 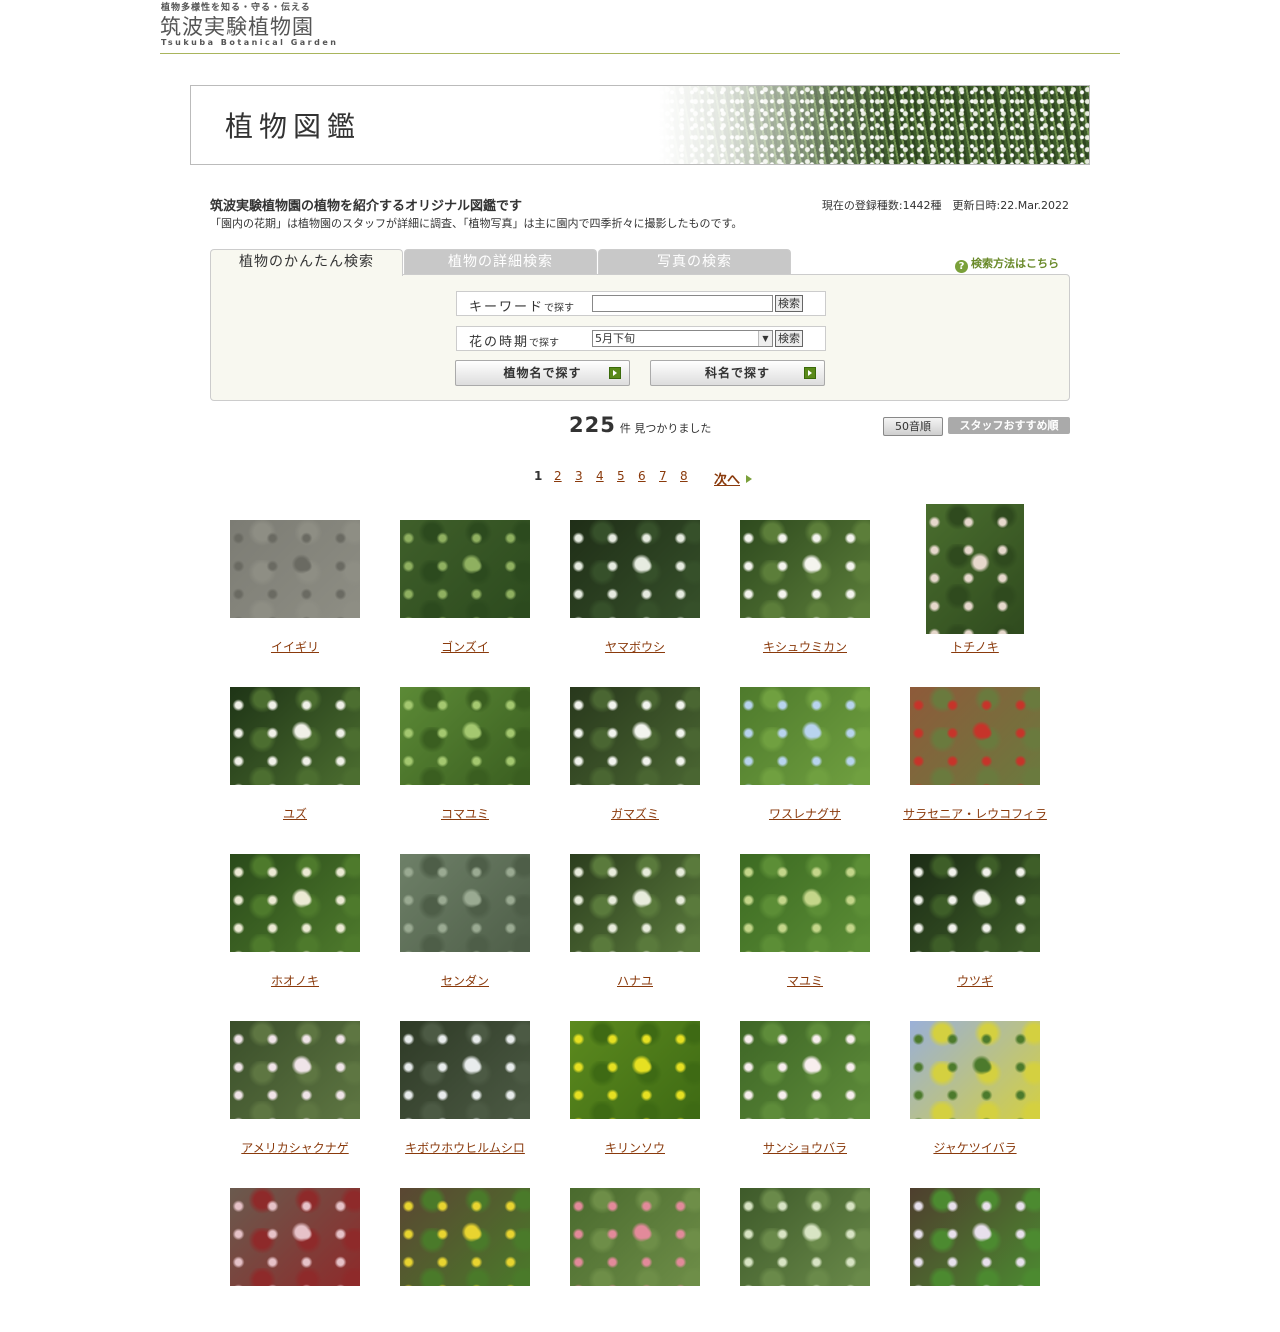 I want to click on period-label: 花の時期, so click(x=499, y=342).